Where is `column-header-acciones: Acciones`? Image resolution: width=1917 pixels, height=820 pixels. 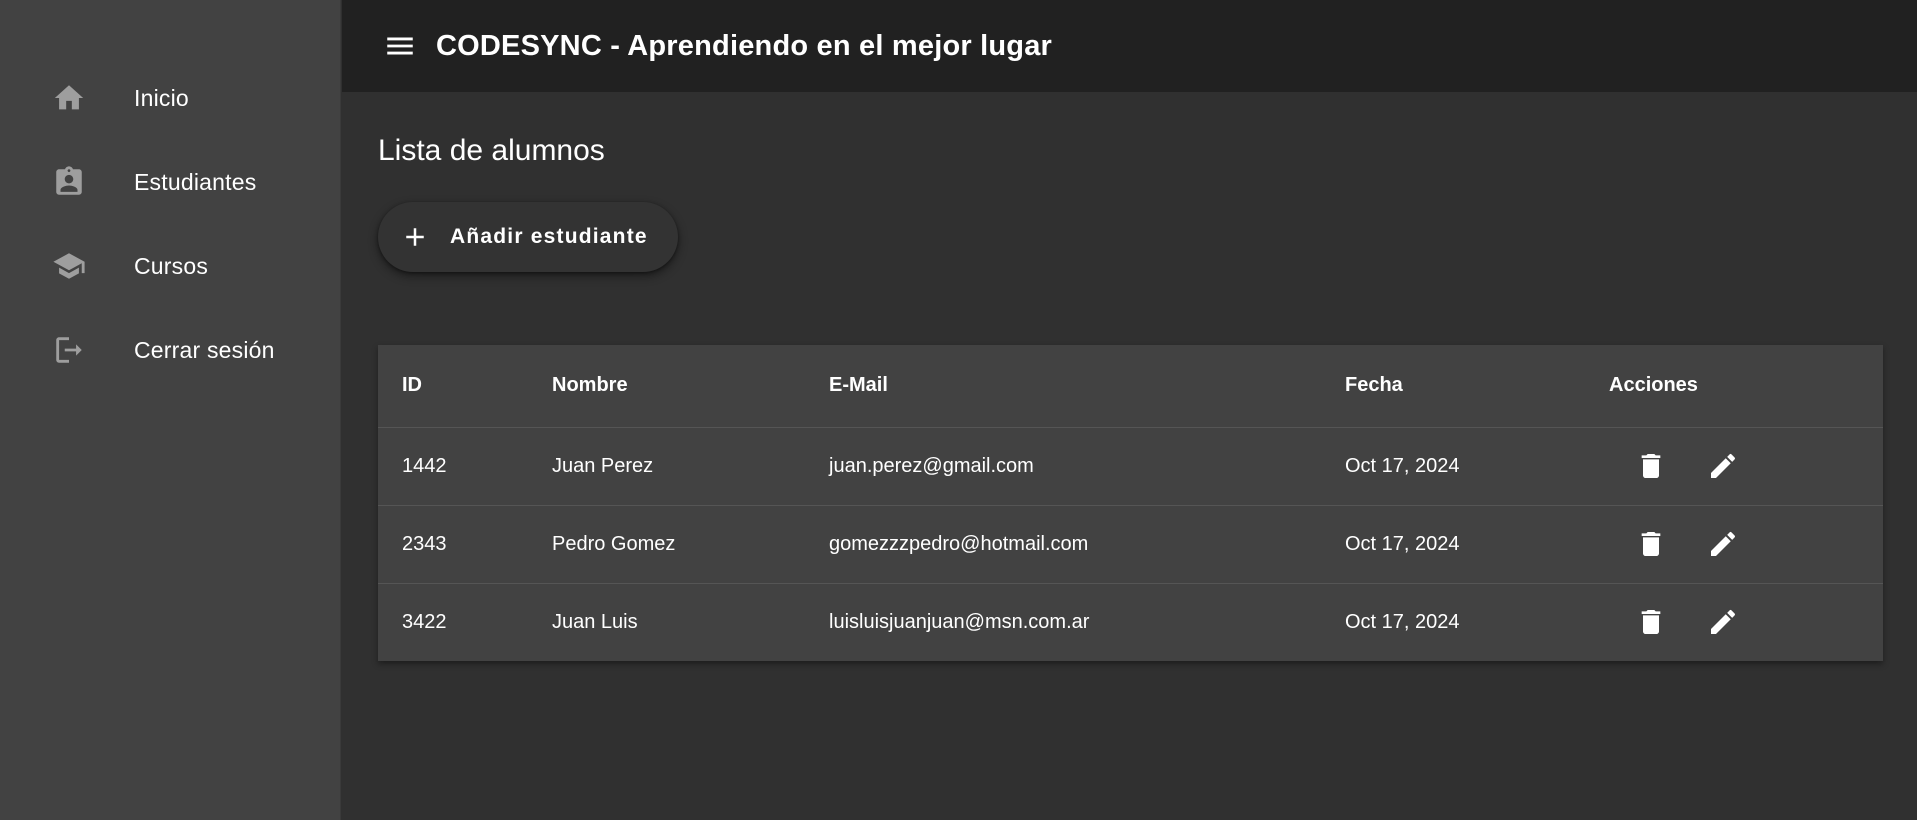 column-header-acciones: Acciones is located at coordinates (1653, 385).